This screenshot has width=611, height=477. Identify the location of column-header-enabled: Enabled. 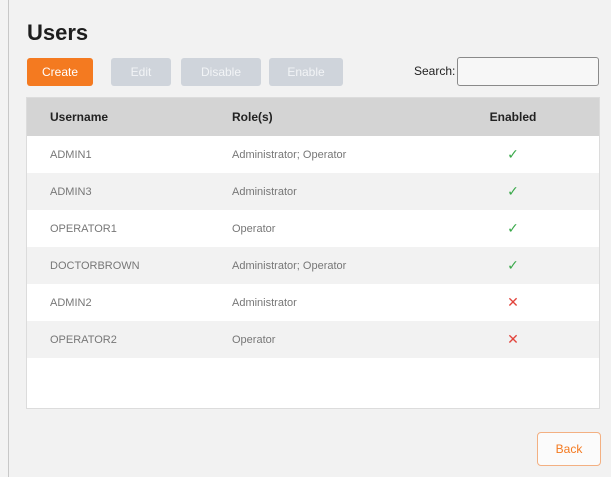
(513, 117).